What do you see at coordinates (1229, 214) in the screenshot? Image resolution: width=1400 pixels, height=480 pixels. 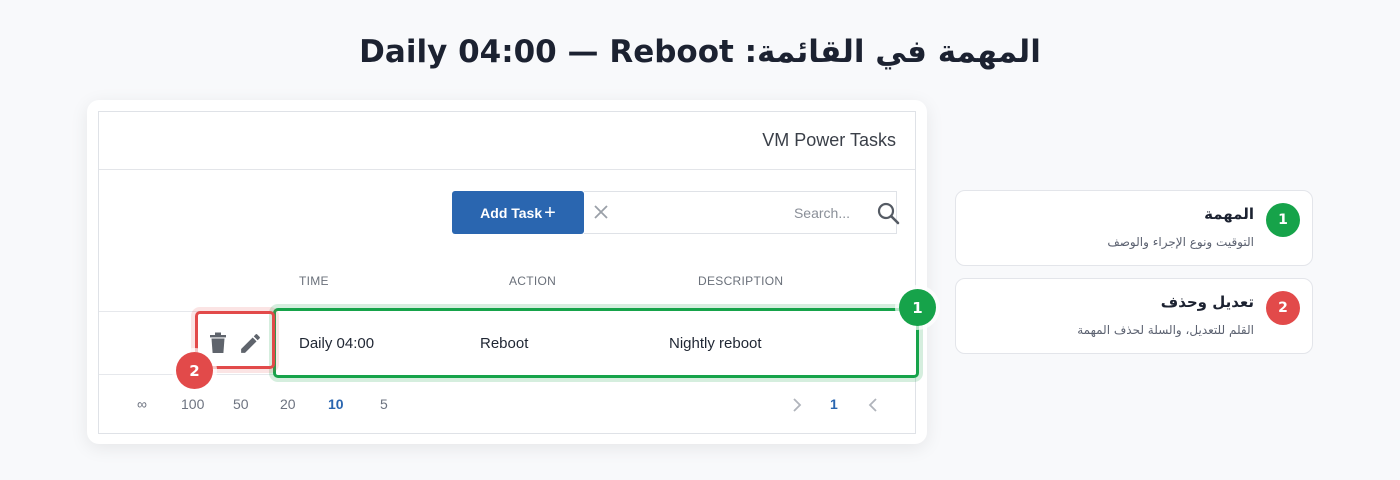 I see `legend-title-1: المهمة` at bounding box center [1229, 214].